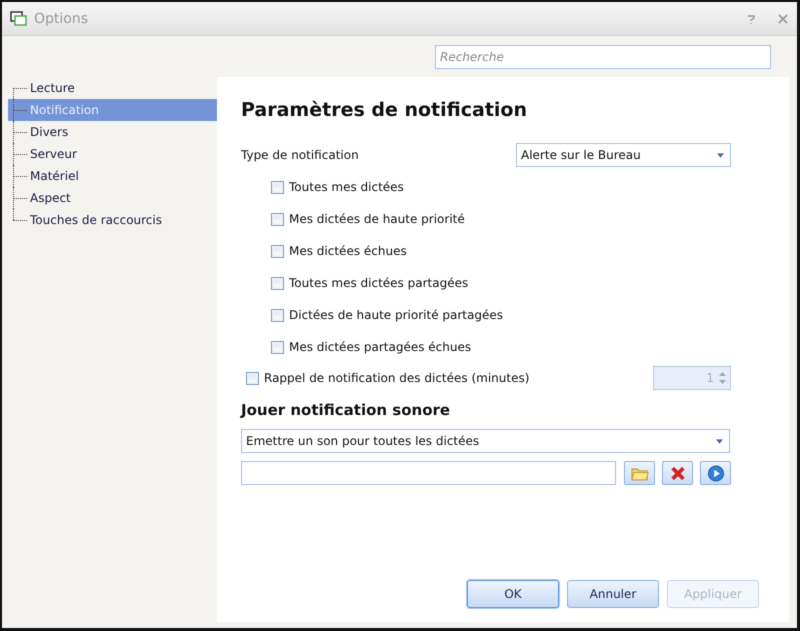 The width and height of the screenshot is (800, 631). What do you see at coordinates (428, 473) in the screenshot?
I see `file-path-field` at bounding box center [428, 473].